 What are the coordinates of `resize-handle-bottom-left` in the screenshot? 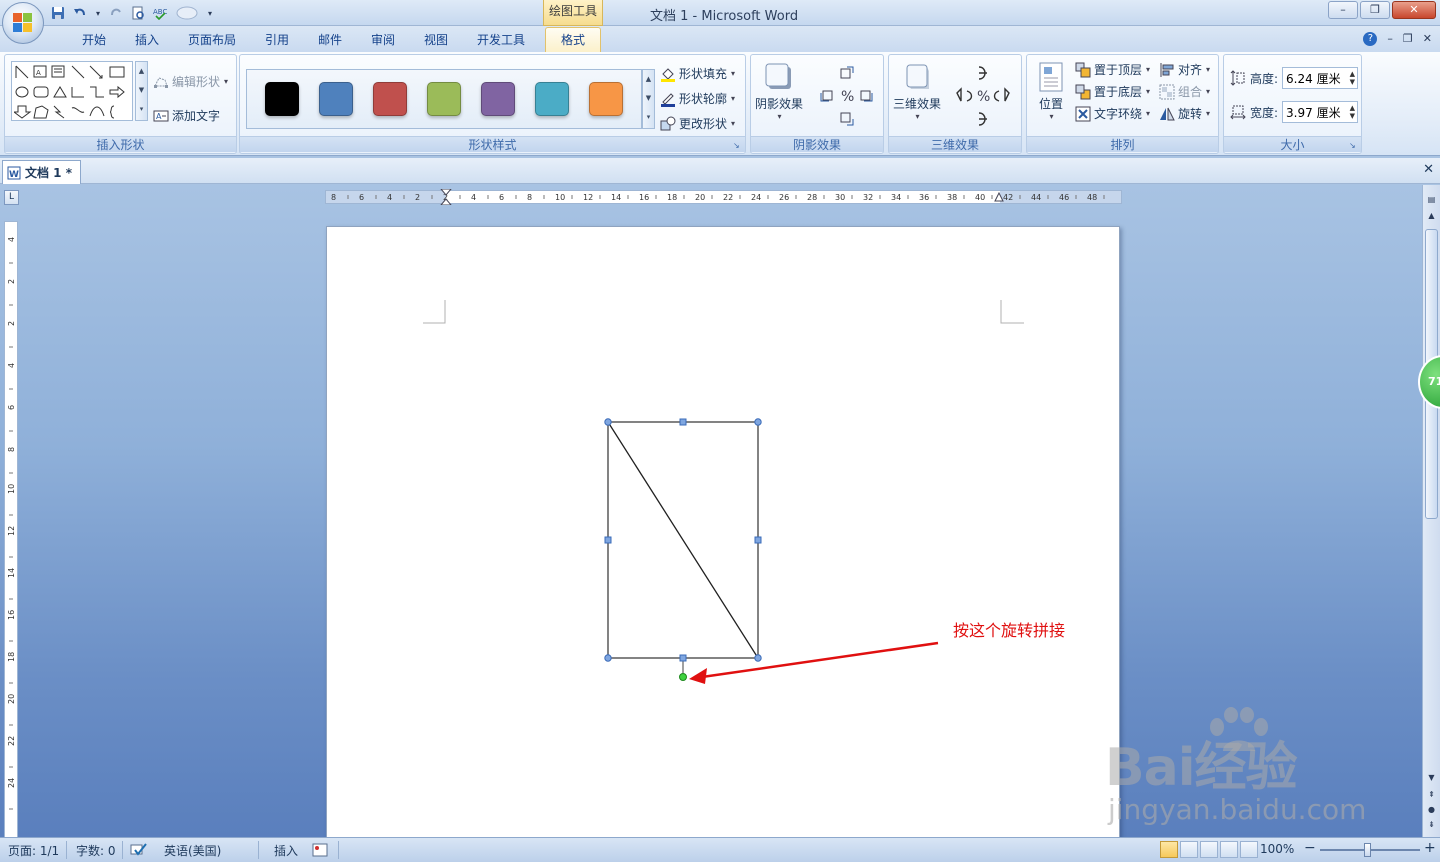 It's located at (608, 658).